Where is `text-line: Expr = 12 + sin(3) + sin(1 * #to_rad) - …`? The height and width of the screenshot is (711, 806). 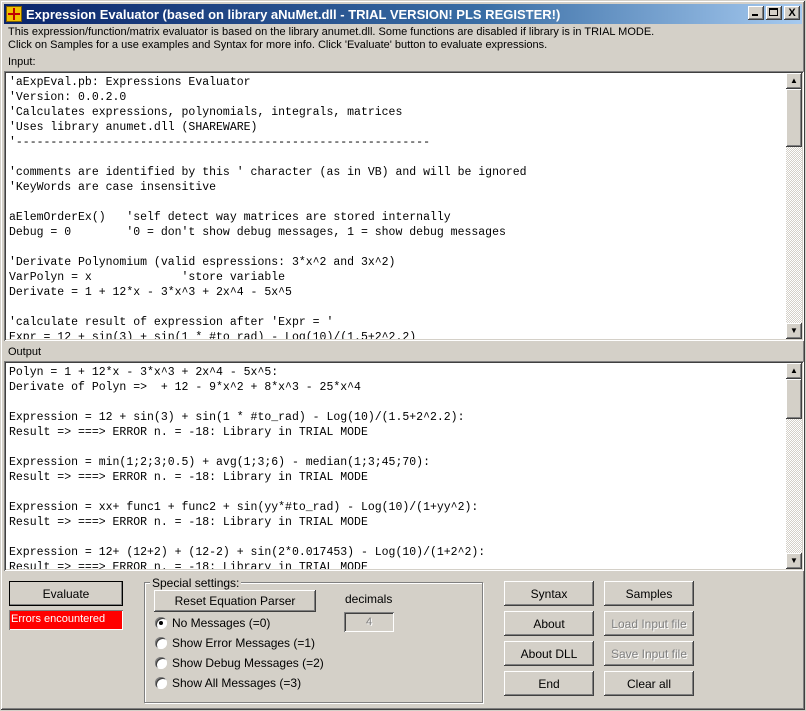 text-line: Expr = 12 + sin(3) + sin(1 * #to_rad) - … is located at coordinates (213, 335).